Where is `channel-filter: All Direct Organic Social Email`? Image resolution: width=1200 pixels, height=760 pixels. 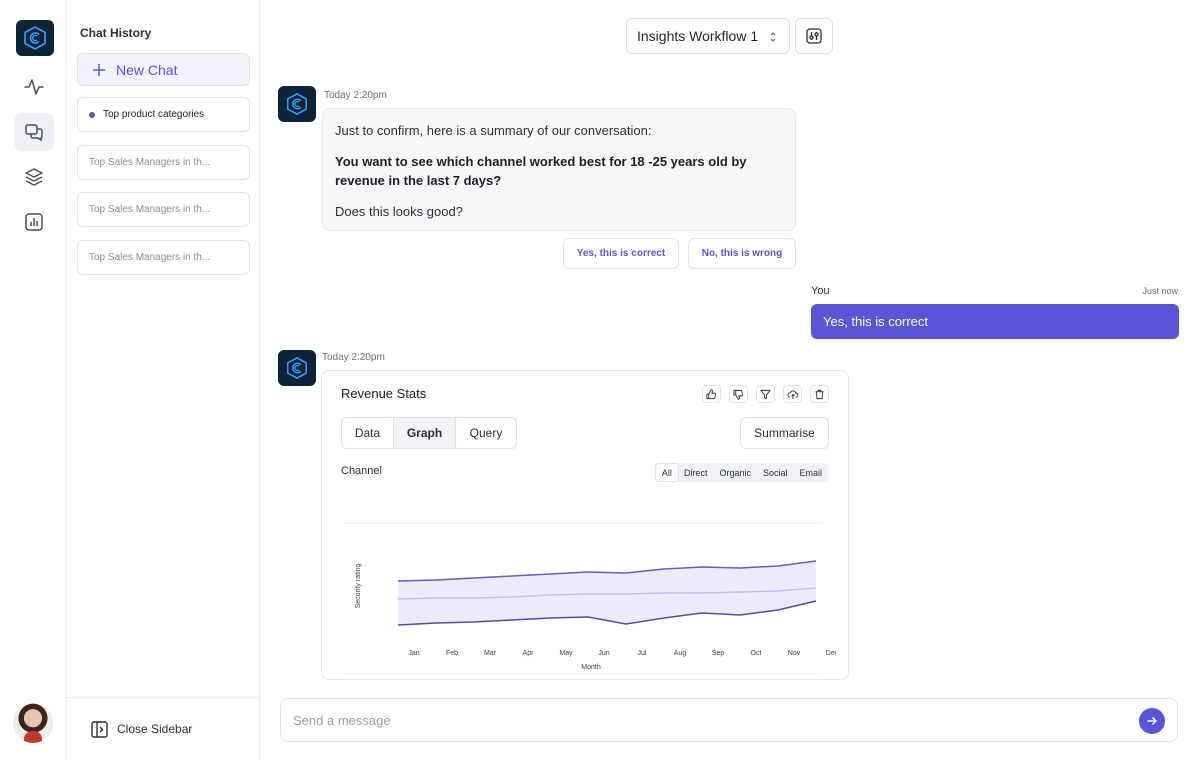
channel-filter: All Direct Organic Social Email is located at coordinates (741, 472).